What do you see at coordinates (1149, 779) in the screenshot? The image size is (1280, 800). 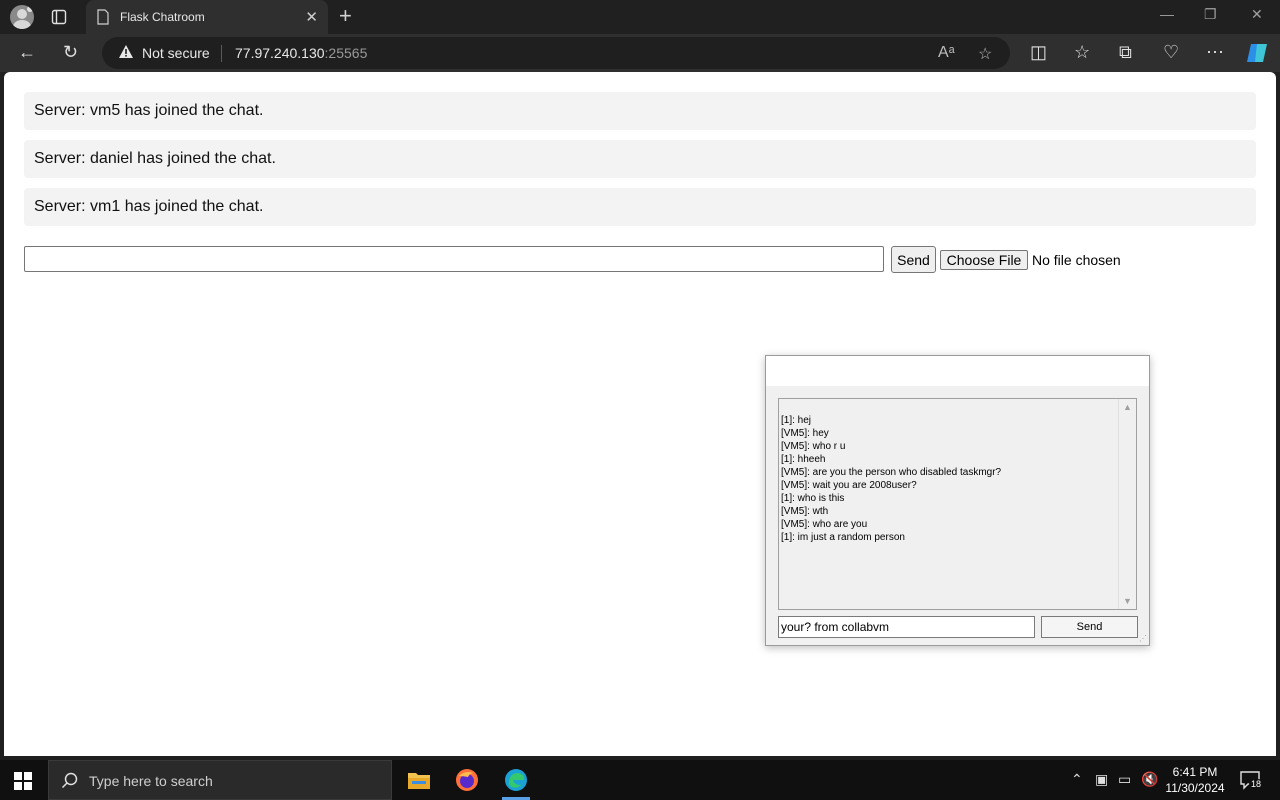 I see `volume-muted-icon: 🔇` at bounding box center [1149, 779].